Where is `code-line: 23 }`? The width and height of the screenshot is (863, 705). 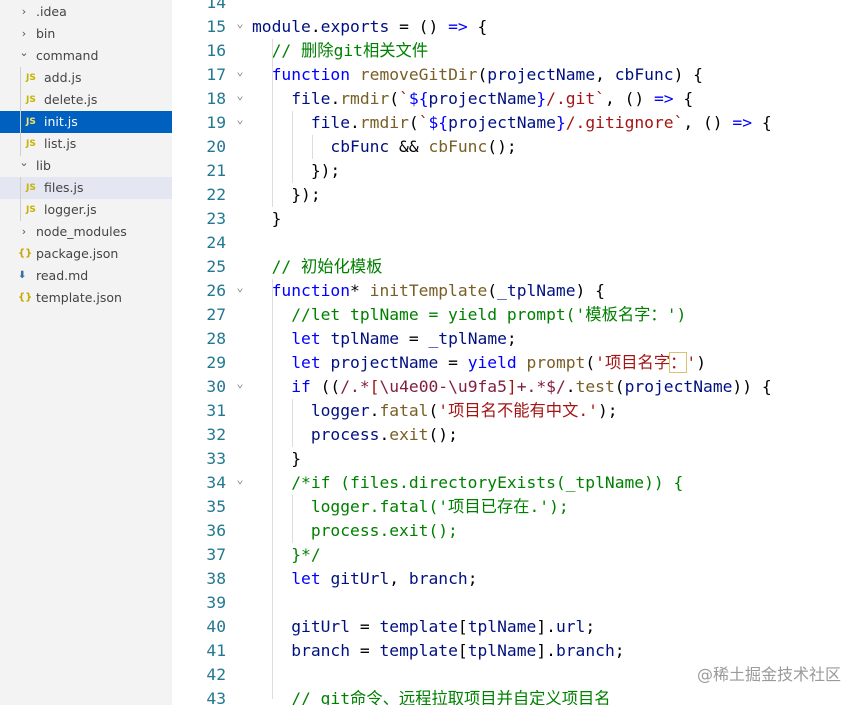
code-line: 23 } is located at coordinates (517, 219).